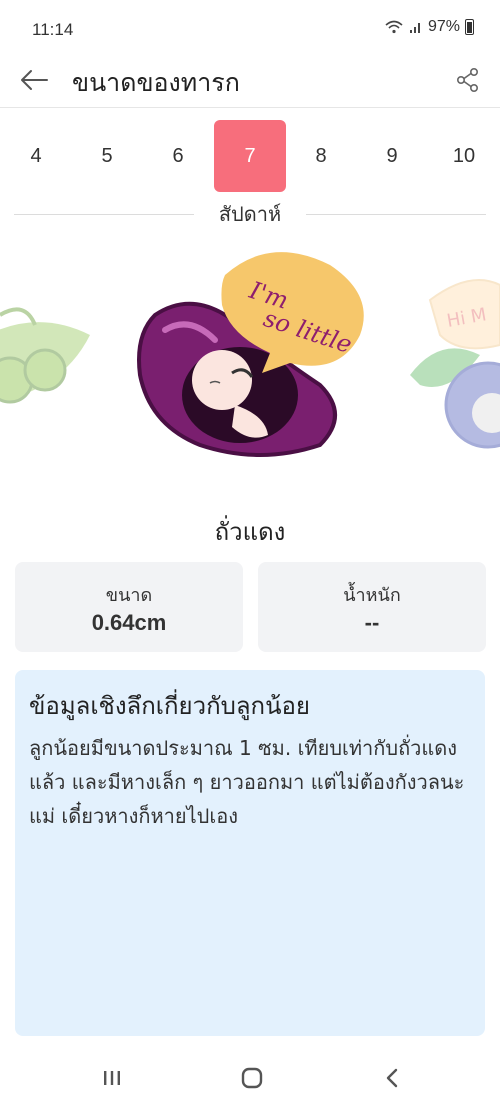 The image size is (500, 1111). I want to click on system-nav-bar, so click(250, 1078).